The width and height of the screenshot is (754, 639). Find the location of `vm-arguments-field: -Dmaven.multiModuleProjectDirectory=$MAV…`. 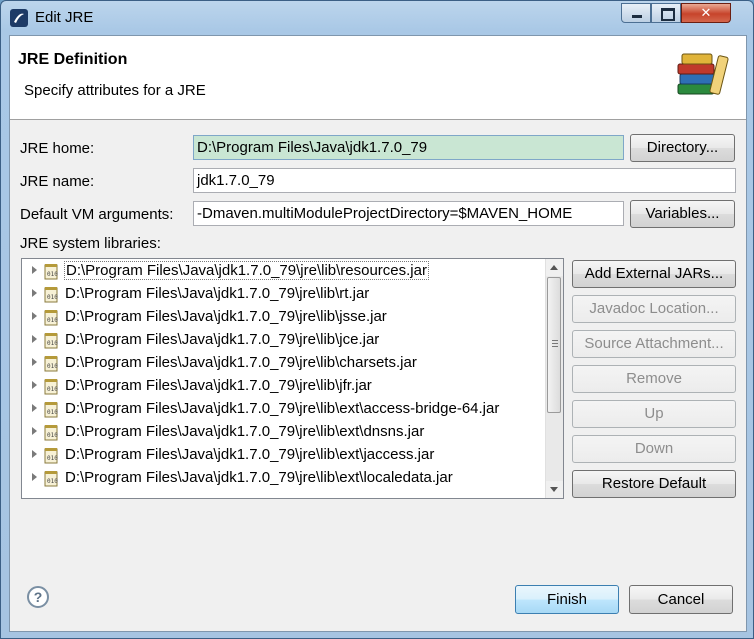

vm-arguments-field: -Dmaven.multiModuleProjectDirectory=$MAV… is located at coordinates (408, 213).